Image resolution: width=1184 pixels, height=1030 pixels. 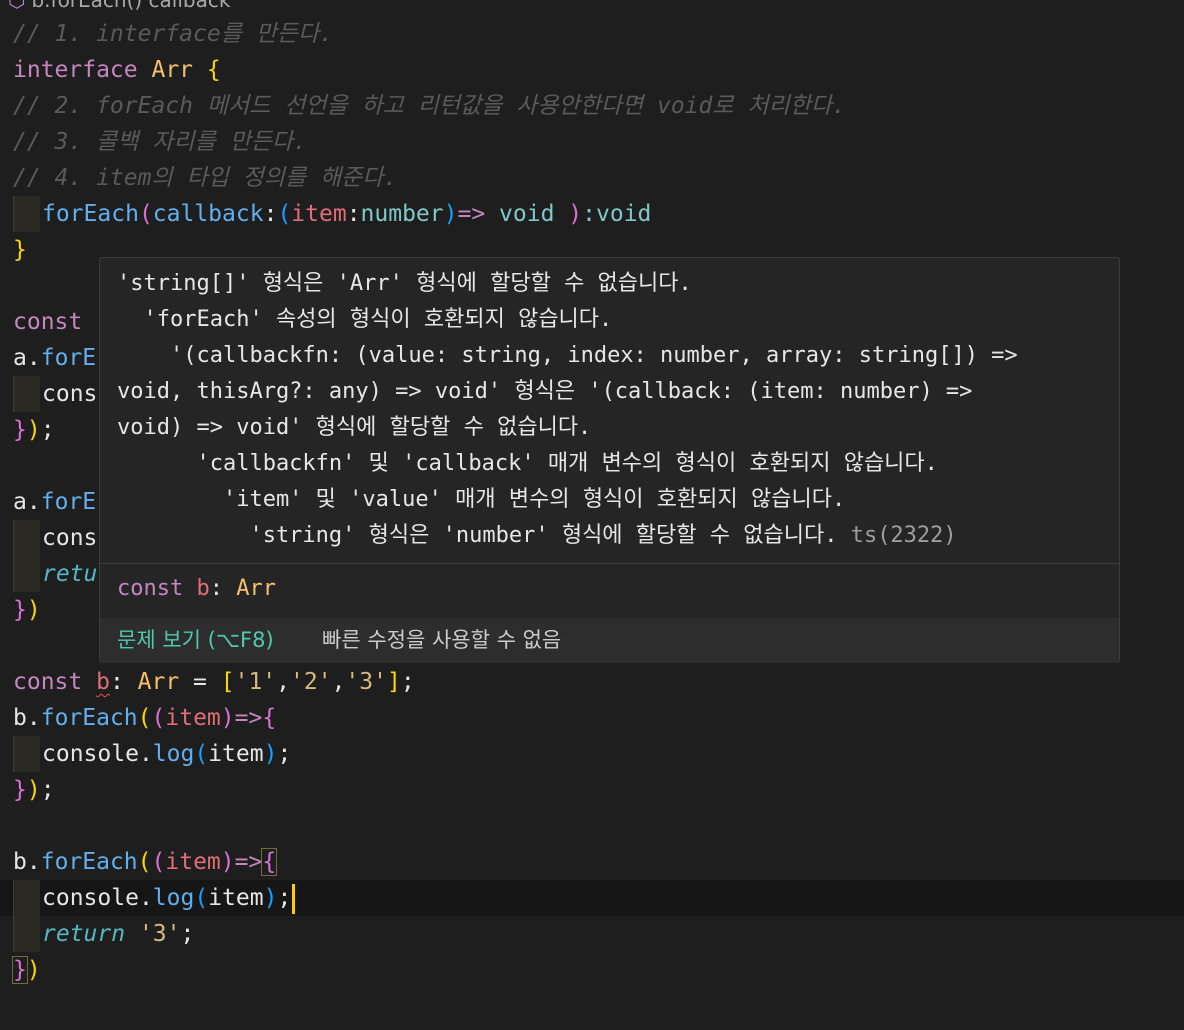 What do you see at coordinates (173, 754) in the screenshot?
I see `code-token: log` at bounding box center [173, 754].